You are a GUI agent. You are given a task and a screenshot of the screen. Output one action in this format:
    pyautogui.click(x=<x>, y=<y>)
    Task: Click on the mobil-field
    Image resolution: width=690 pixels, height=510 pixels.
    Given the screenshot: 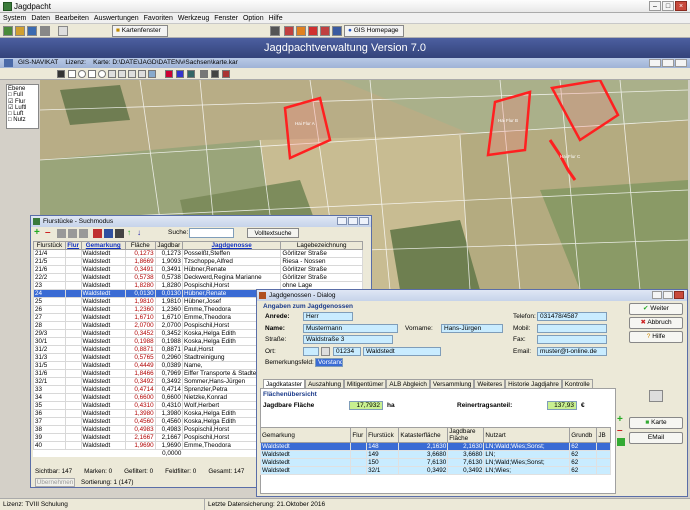 What is the action you would take?
    pyautogui.click(x=572, y=328)
    